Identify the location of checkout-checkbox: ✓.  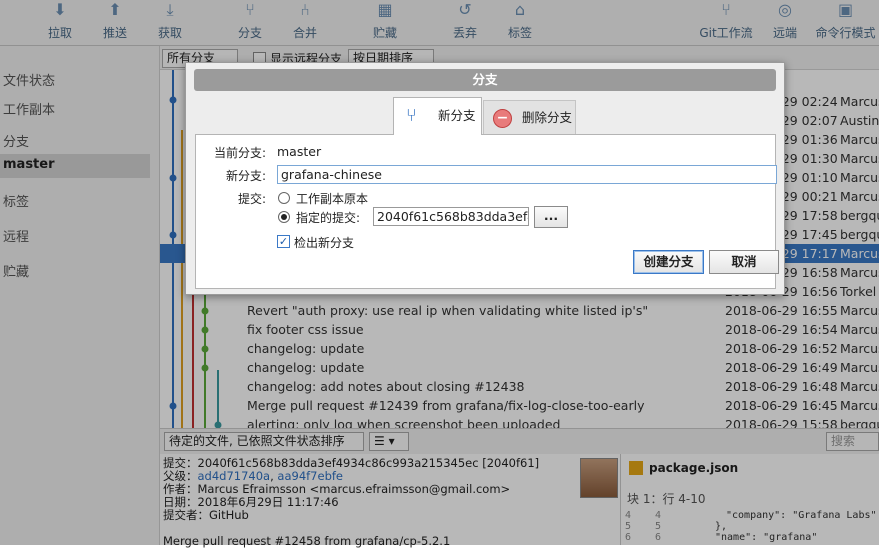
(283, 241).